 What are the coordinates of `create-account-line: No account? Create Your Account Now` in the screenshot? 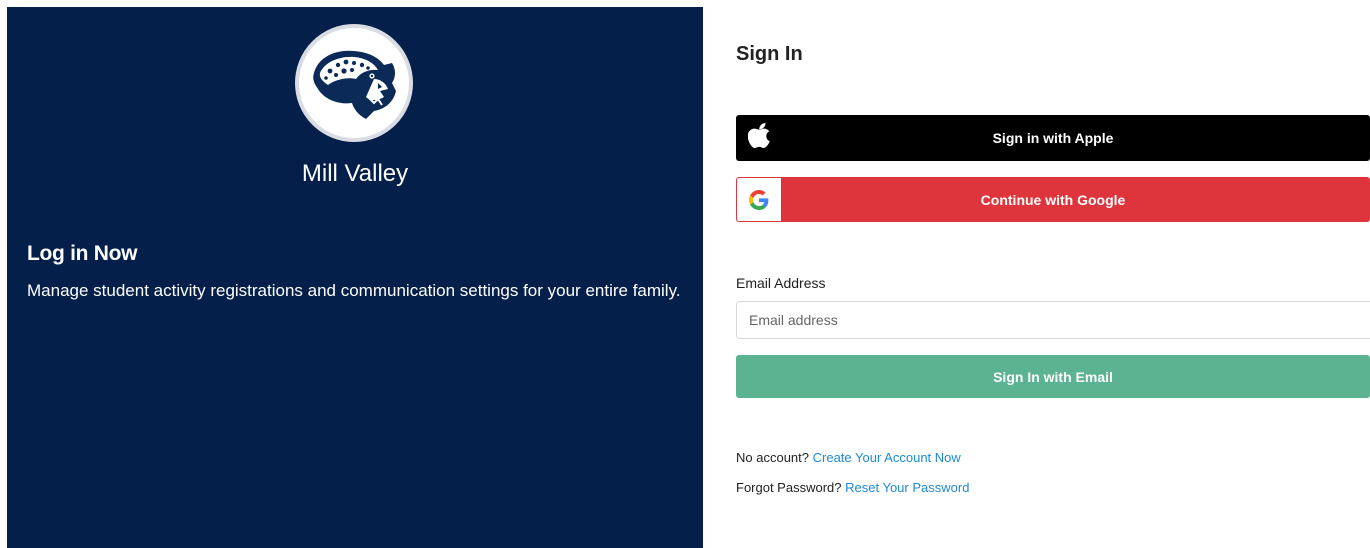 It's located at (848, 457).